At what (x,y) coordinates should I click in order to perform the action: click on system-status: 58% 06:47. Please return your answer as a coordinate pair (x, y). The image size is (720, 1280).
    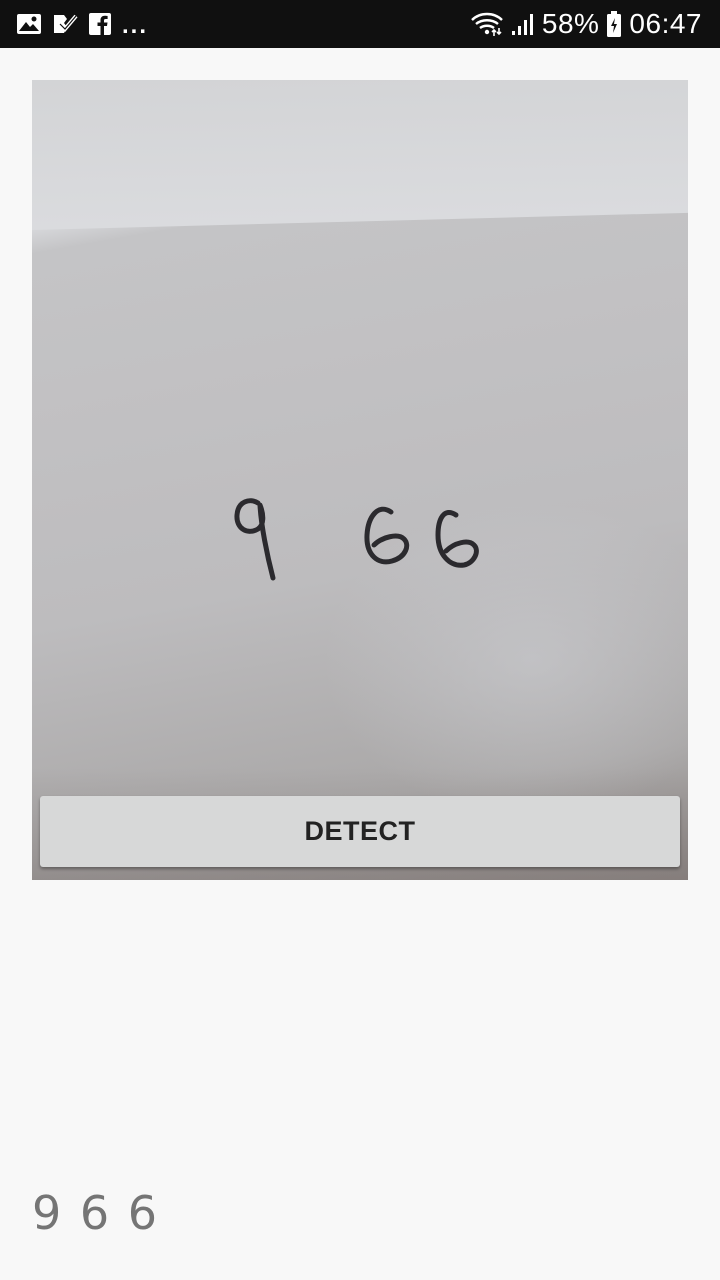
    Looking at the image, I should click on (586, 24).